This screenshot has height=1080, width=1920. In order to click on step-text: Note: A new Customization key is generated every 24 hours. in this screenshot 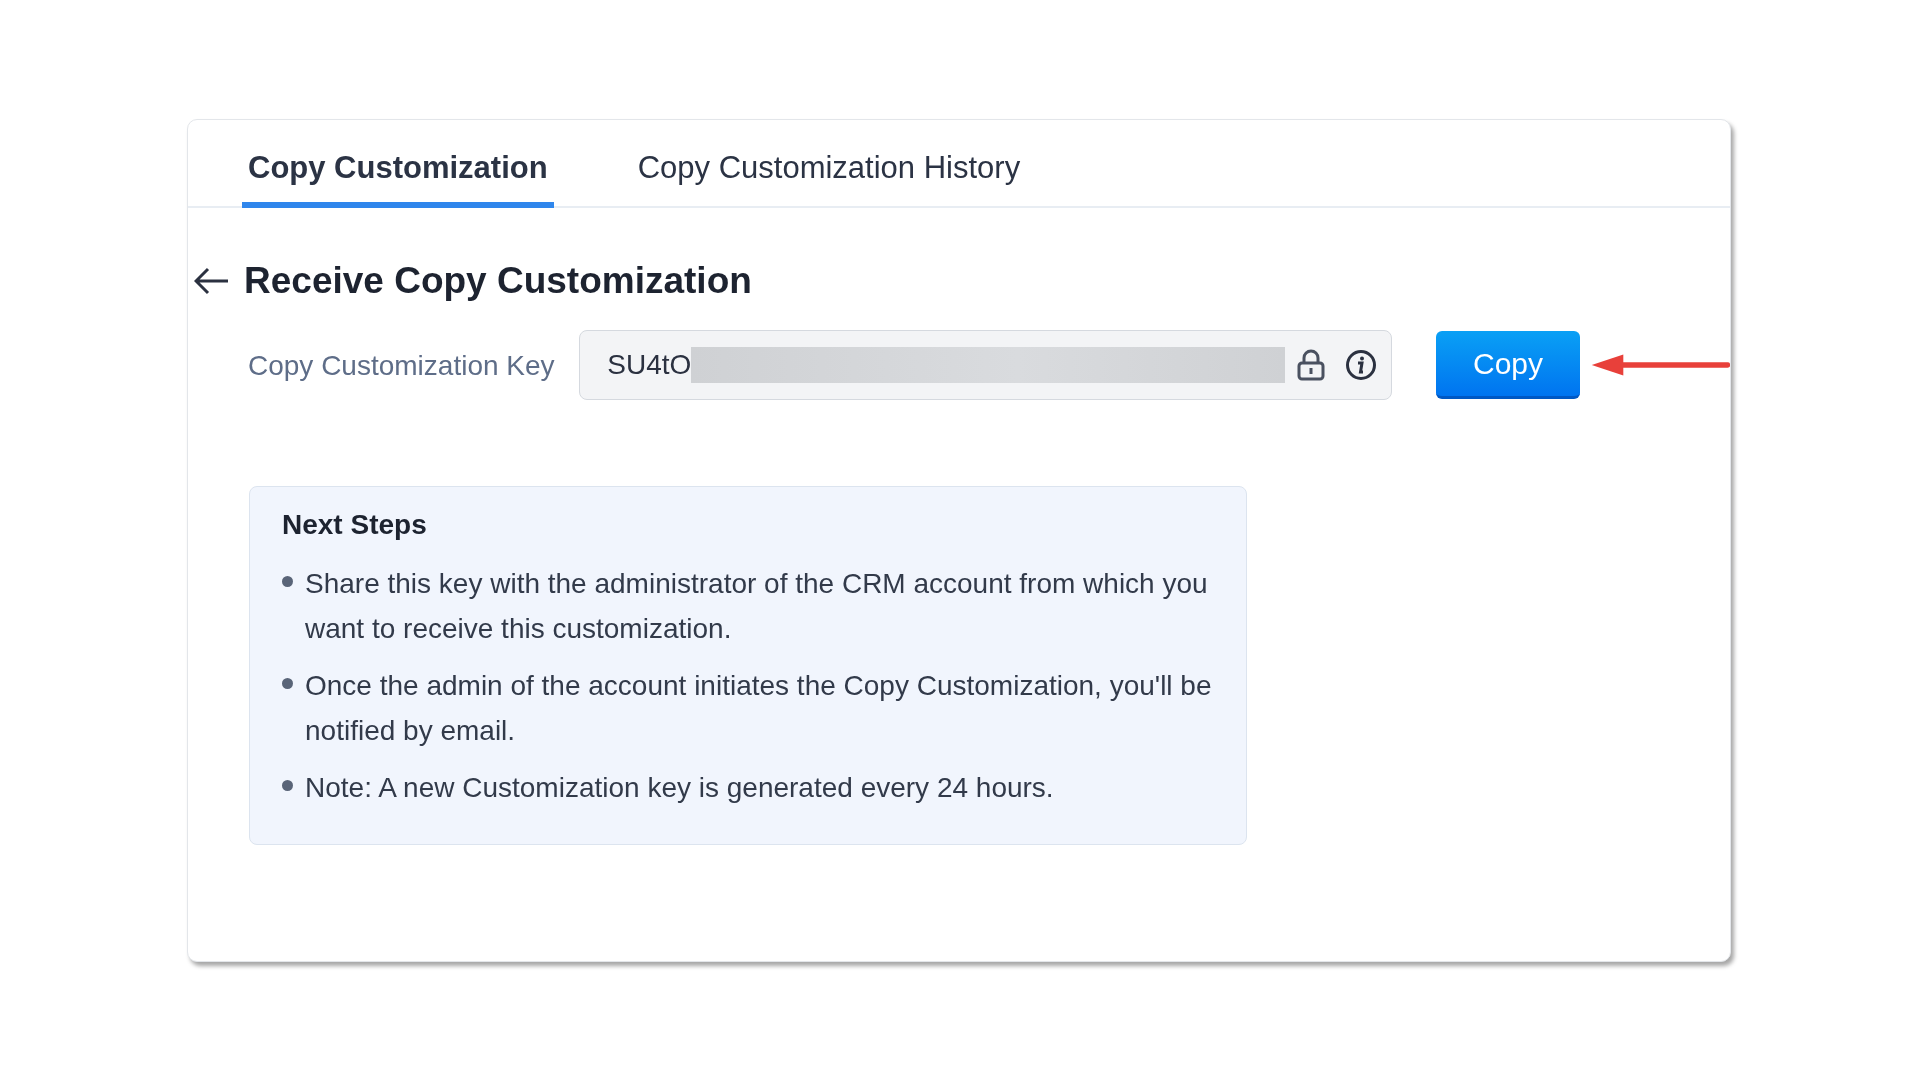, I will do `click(679, 788)`.